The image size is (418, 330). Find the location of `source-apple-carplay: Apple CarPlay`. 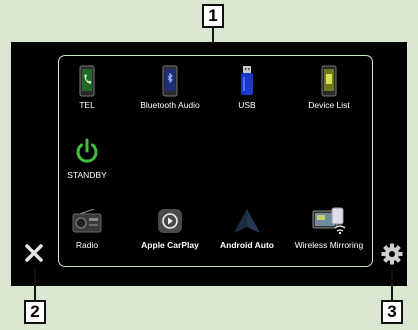

source-apple-carplay: Apple CarPlay is located at coordinates (170, 228).